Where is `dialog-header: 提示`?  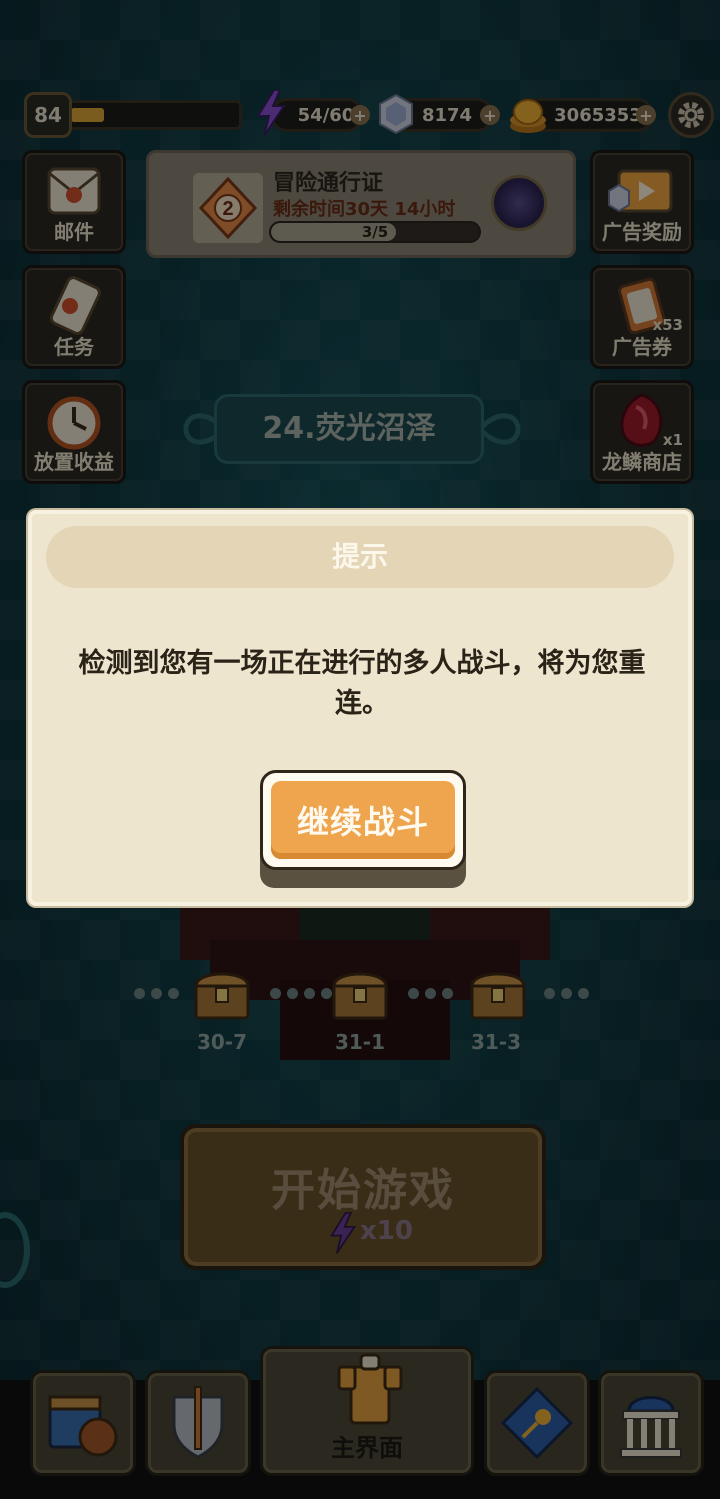
dialog-header: 提示 is located at coordinates (360, 557).